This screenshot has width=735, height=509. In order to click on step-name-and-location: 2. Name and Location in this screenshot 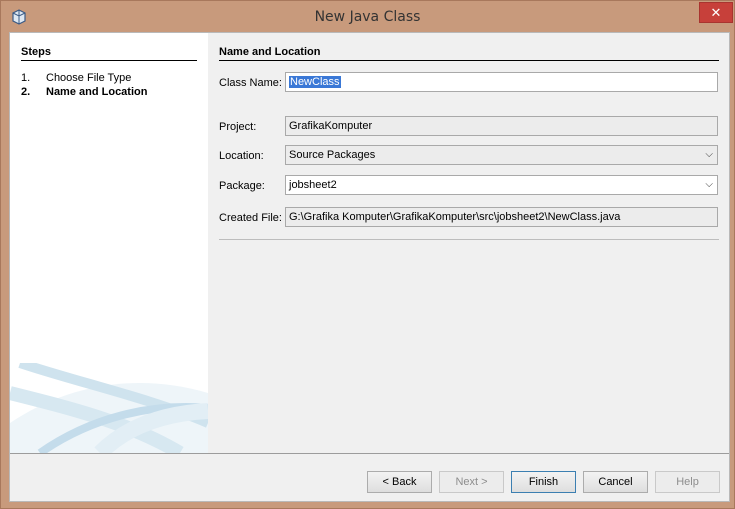, I will do `click(84, 92)`.